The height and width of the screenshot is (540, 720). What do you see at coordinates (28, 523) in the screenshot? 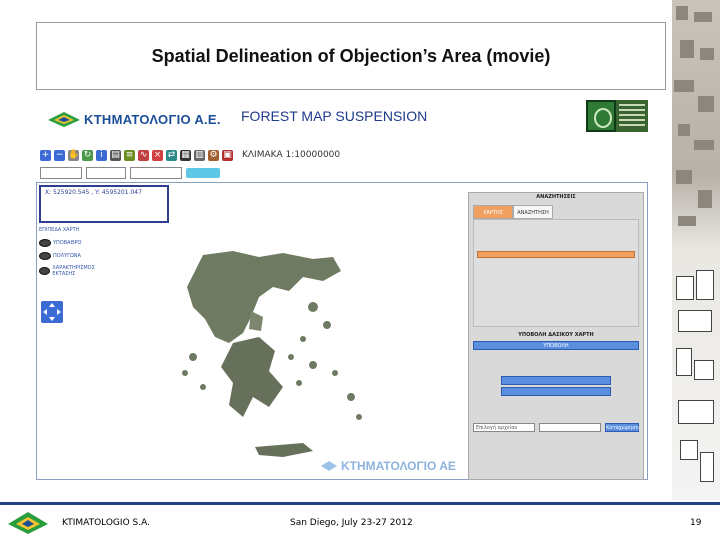
I see `footer-logo-icon` at bounding box center [28, 523].